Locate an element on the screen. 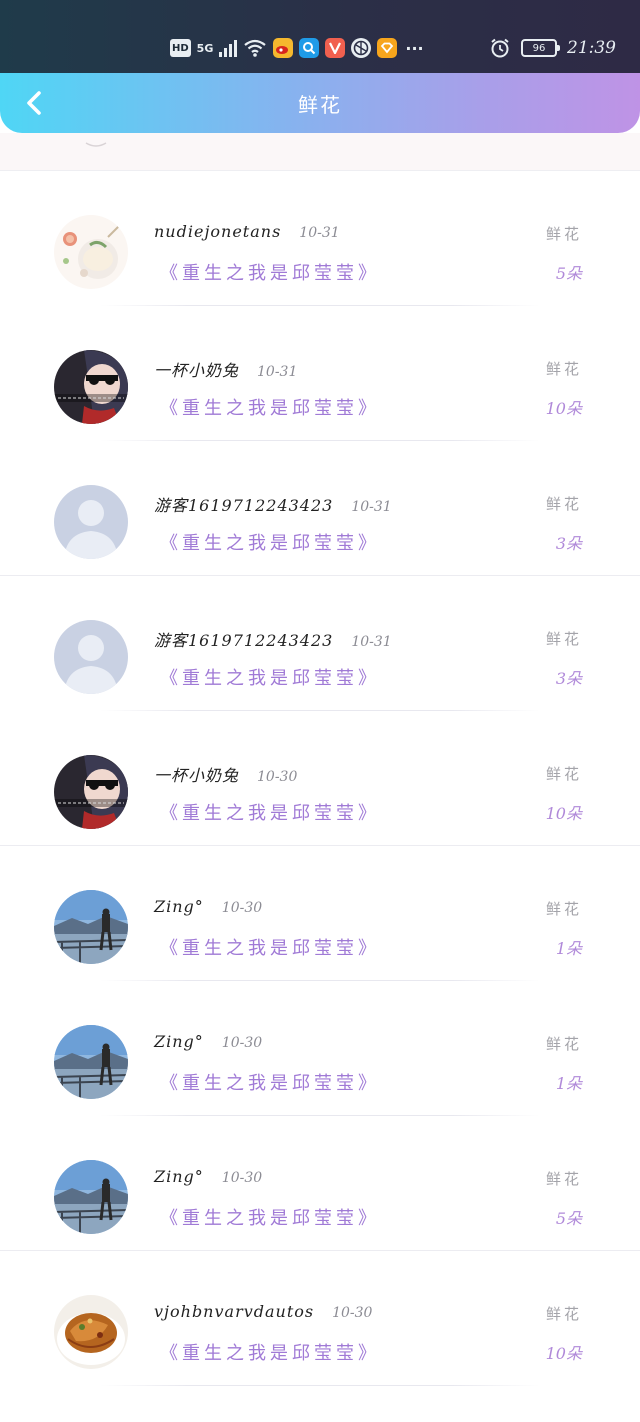  weibo-icon is located at coordinates (283, 48).